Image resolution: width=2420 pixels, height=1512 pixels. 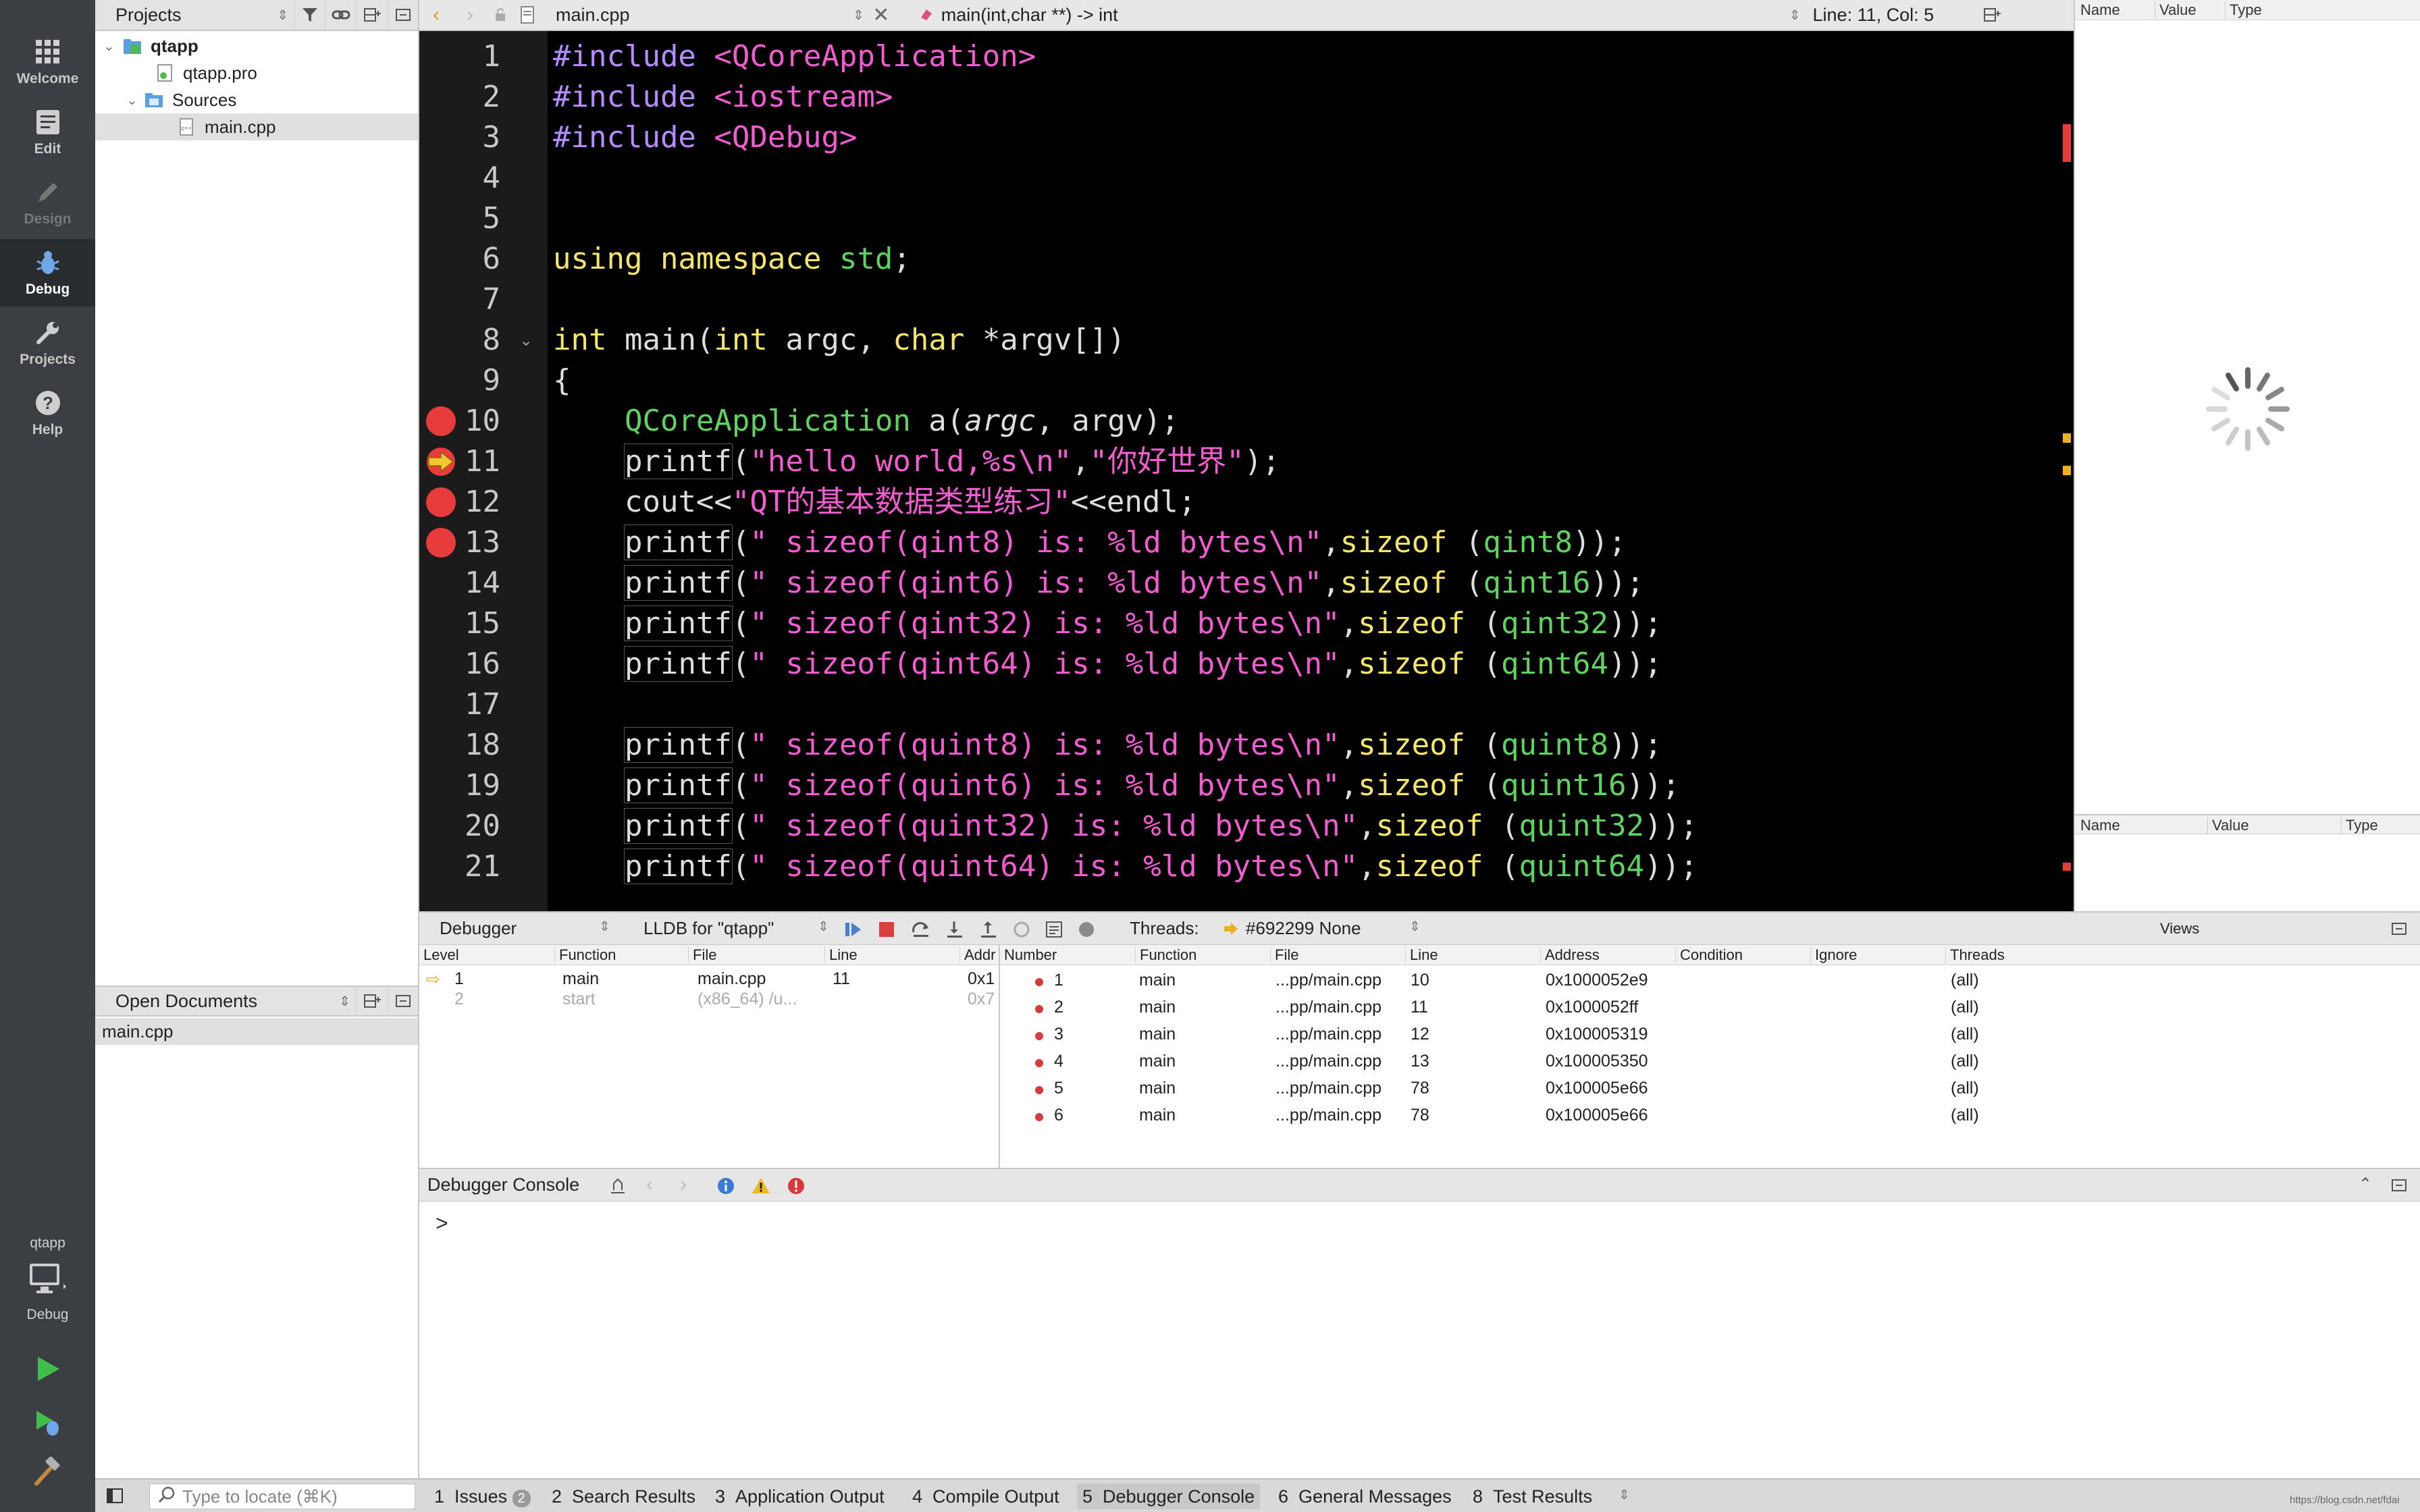 I want to click on record-icon, so click(x=1086, y=932).